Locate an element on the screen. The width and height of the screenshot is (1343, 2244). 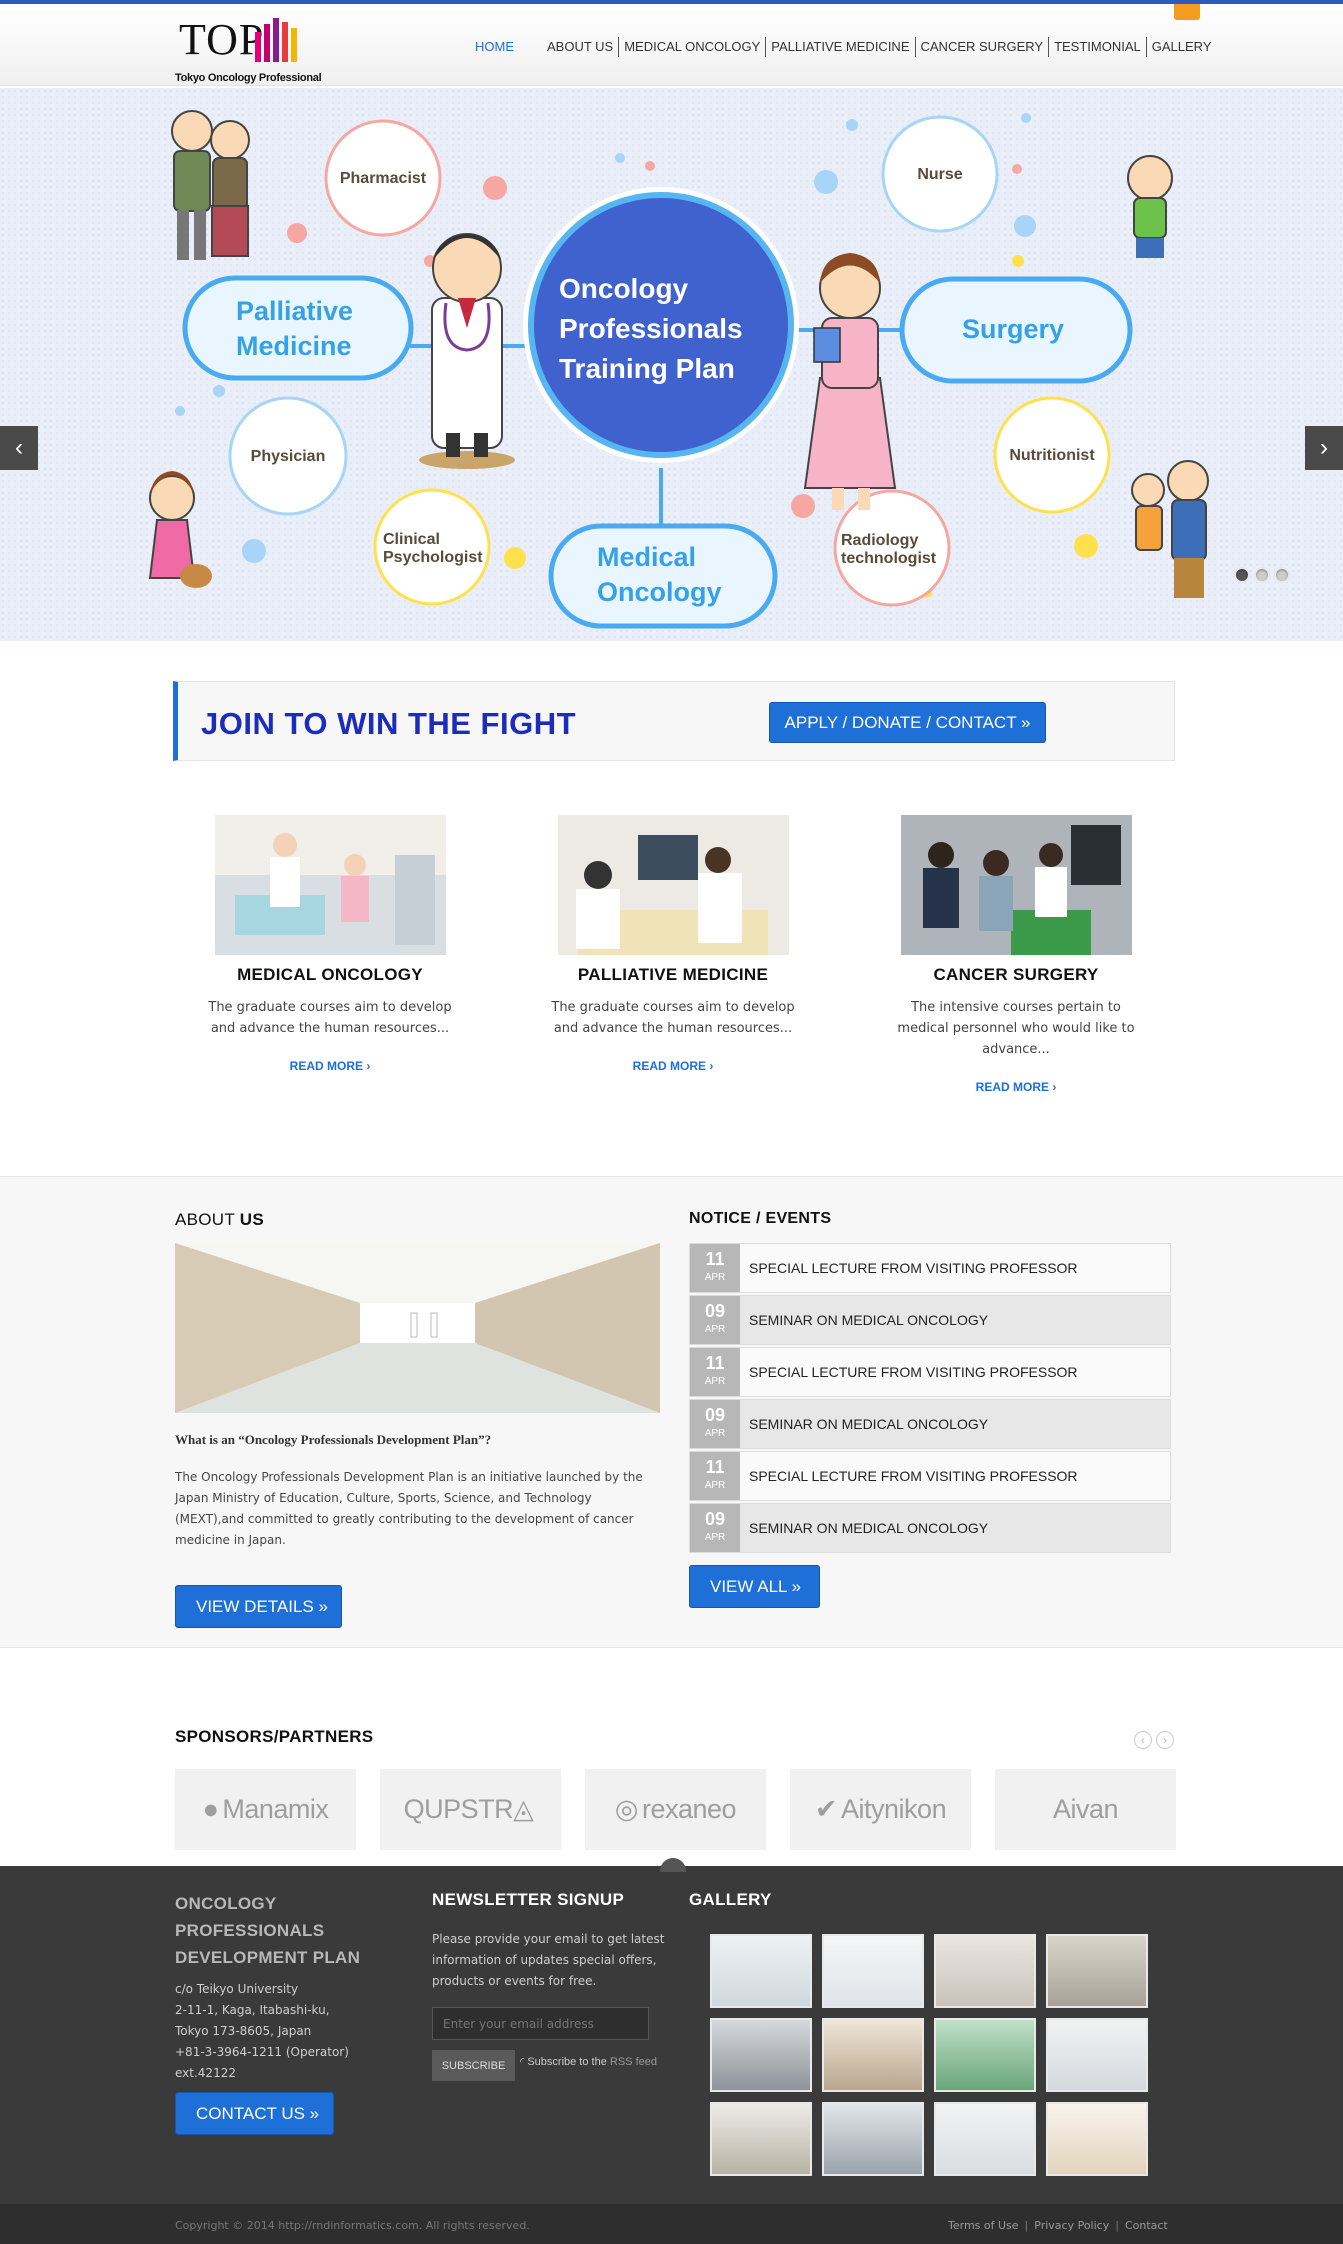
nav-item-gallery: GALLERY is located at coordinates (1182, 47).